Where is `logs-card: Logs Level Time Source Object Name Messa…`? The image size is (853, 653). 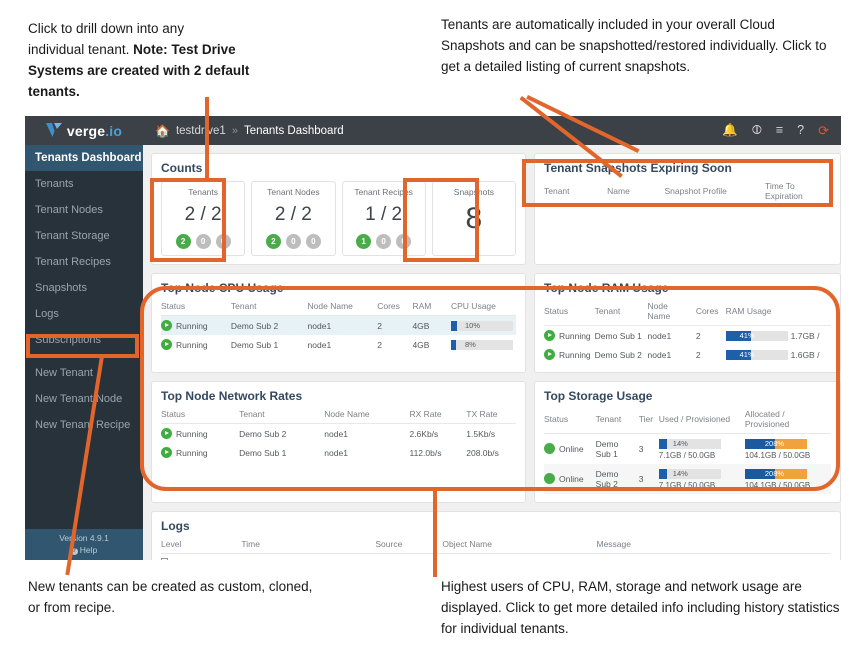
logs-card: Logs Level Time Source Object Name Messa… is located at coordinates (496, 535).